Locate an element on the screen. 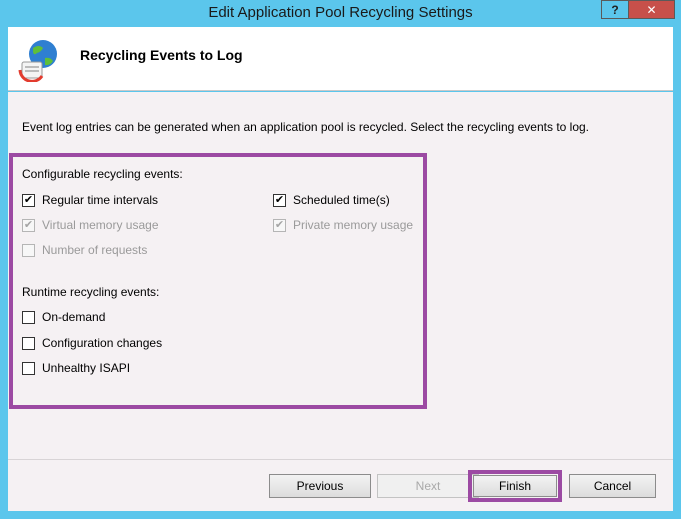  unhealthy-isapi-checkbox: Unhealthy ISAPI is located at coordinates (76, 368).